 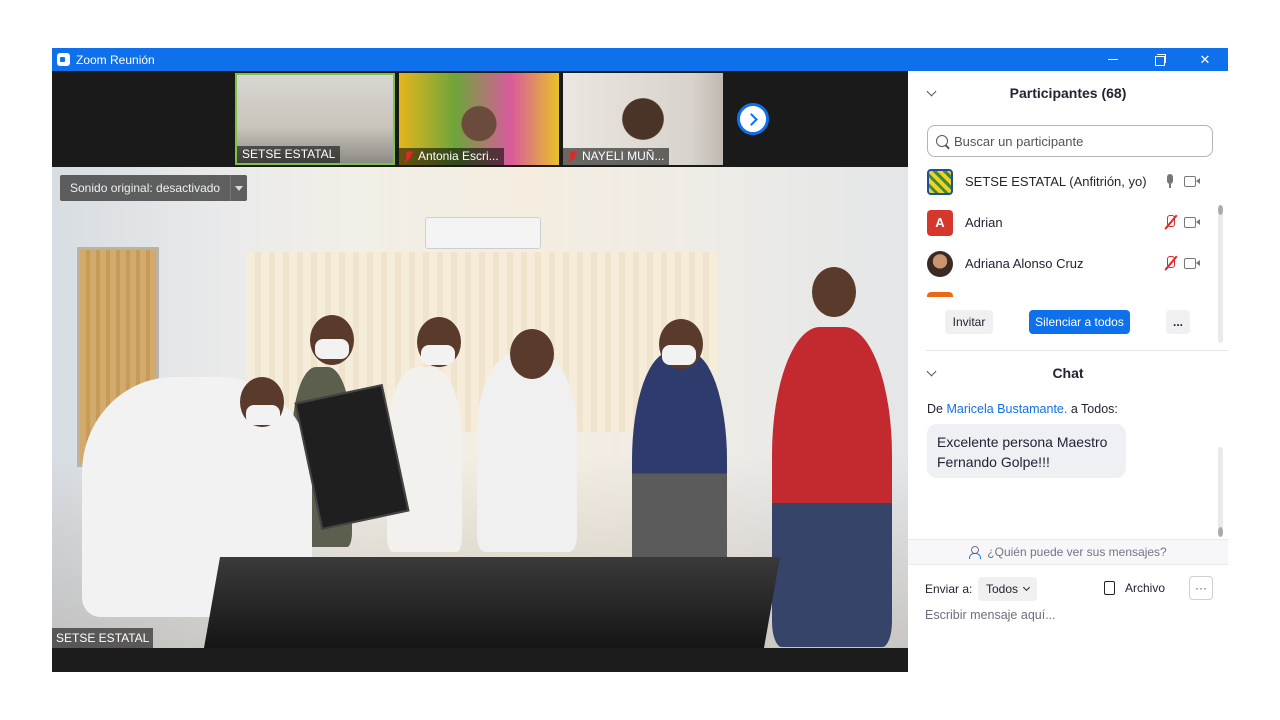 What do you see at coordinates (949, 589) in the screenshot?
I see `send-to-label: Enviar a:` at bounding box center [949, 589].